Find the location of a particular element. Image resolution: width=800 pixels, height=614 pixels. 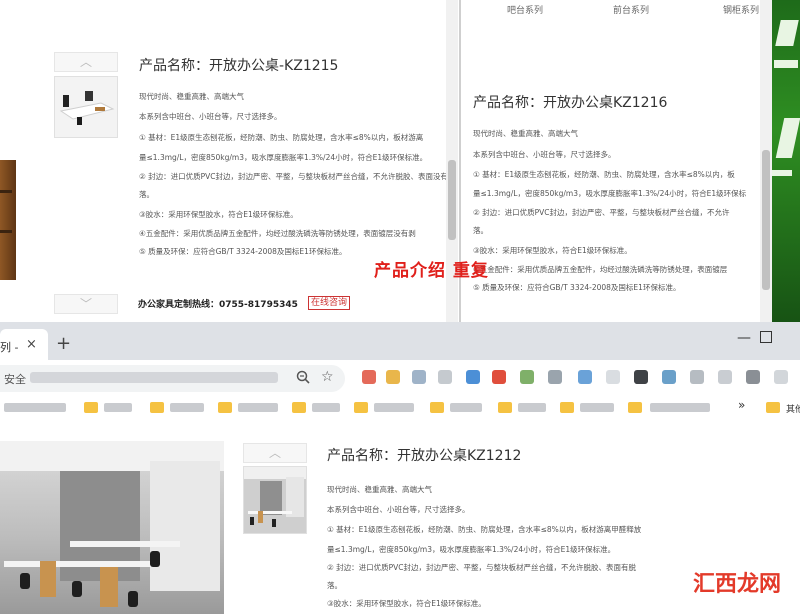

thumb-next-button: ﹀ is located at coordinates (86, 304).